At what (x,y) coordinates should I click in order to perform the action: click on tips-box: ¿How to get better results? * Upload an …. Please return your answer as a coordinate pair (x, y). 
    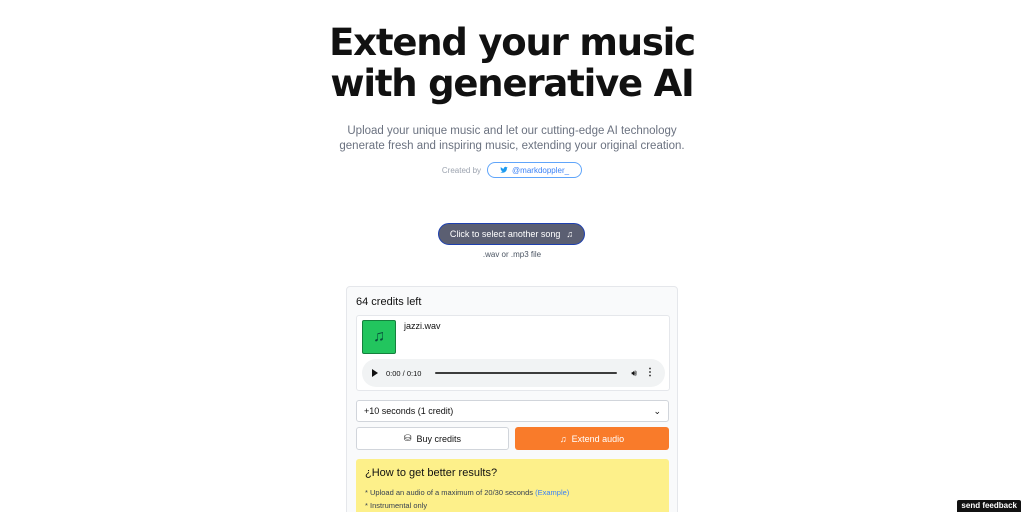
    Looking at the image, I should click on (512, 485).